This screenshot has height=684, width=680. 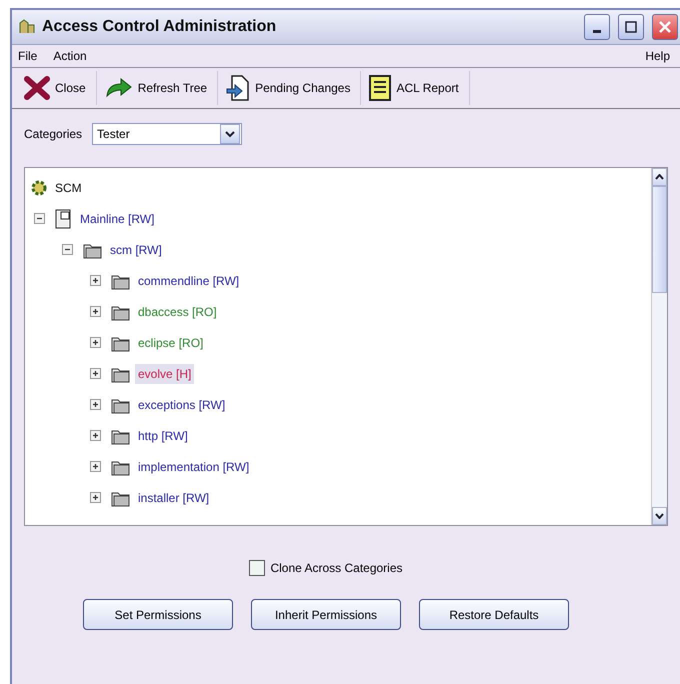 I want to click on menu-item: Help, so click(x=657, y=56).